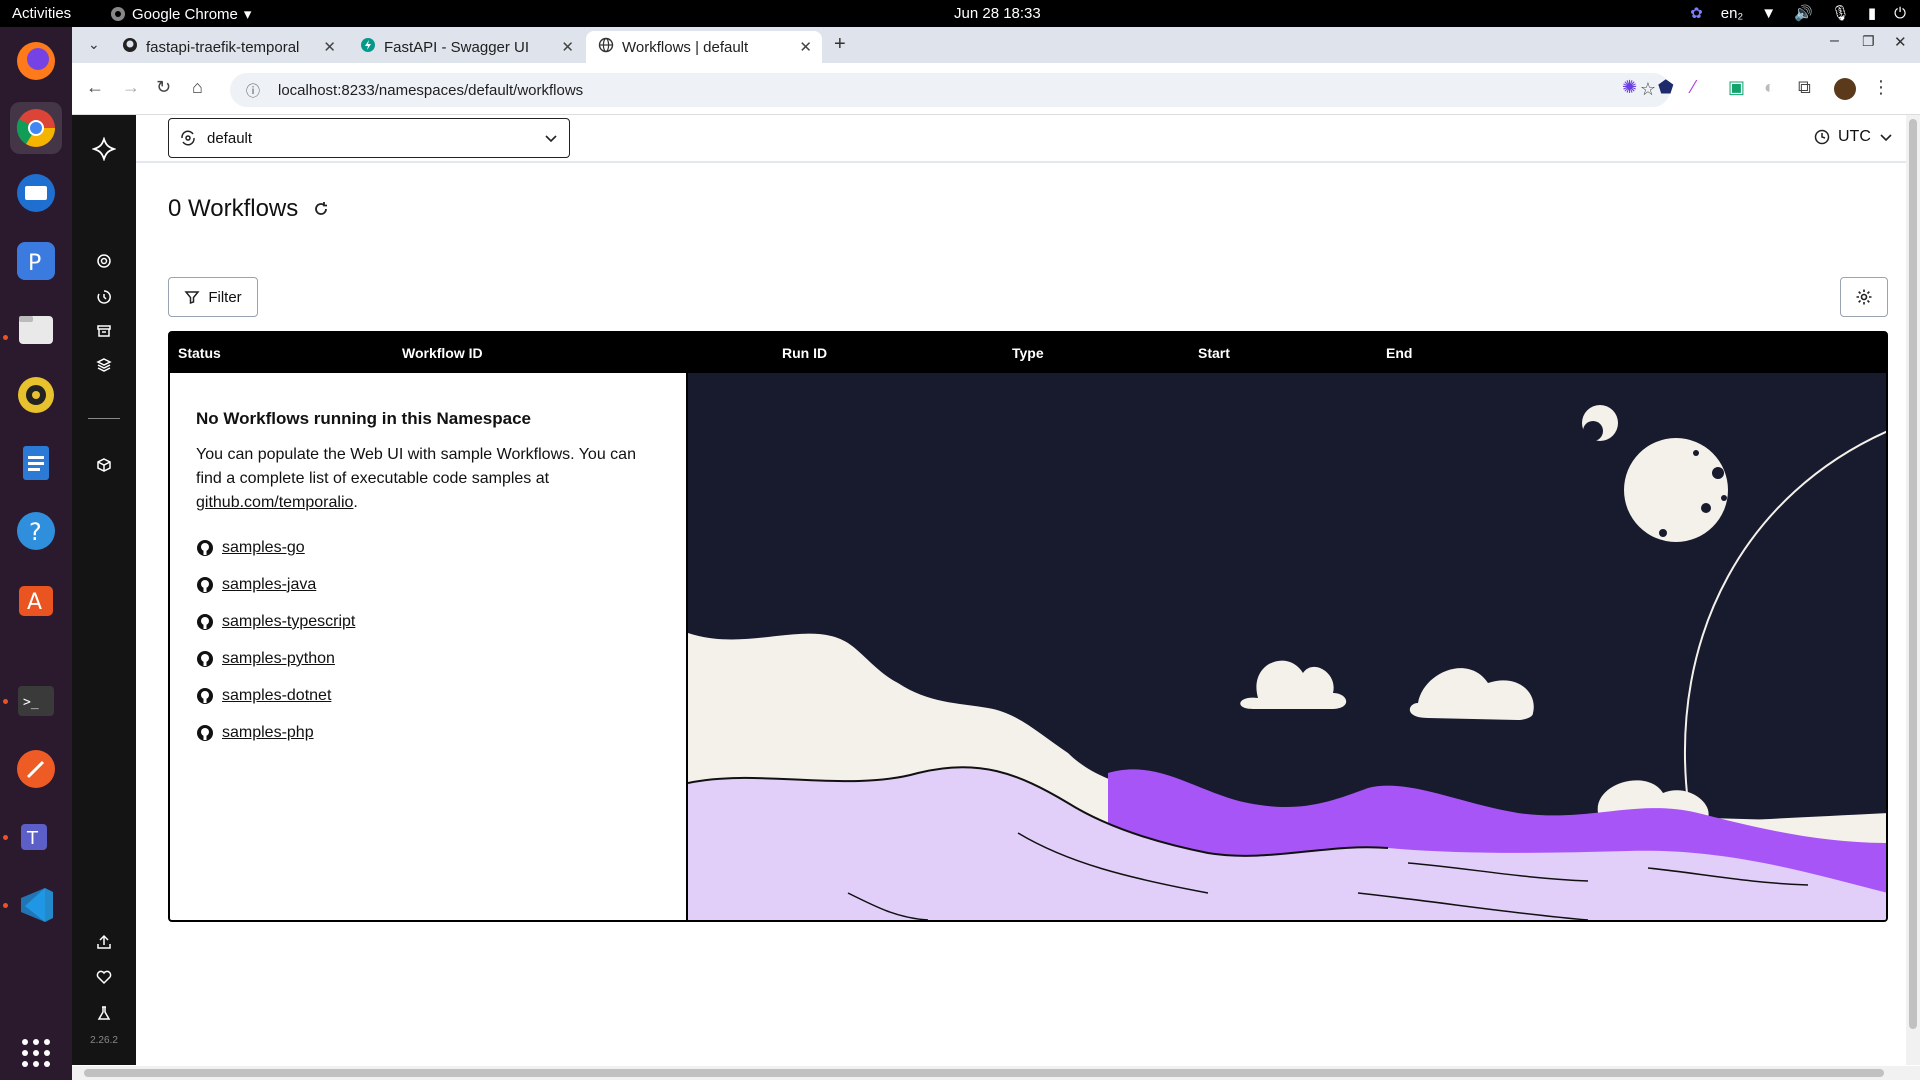 This screenshot has height=1080, width=1920. I want to click on timezone-select: UTC, so click(1853, 137).